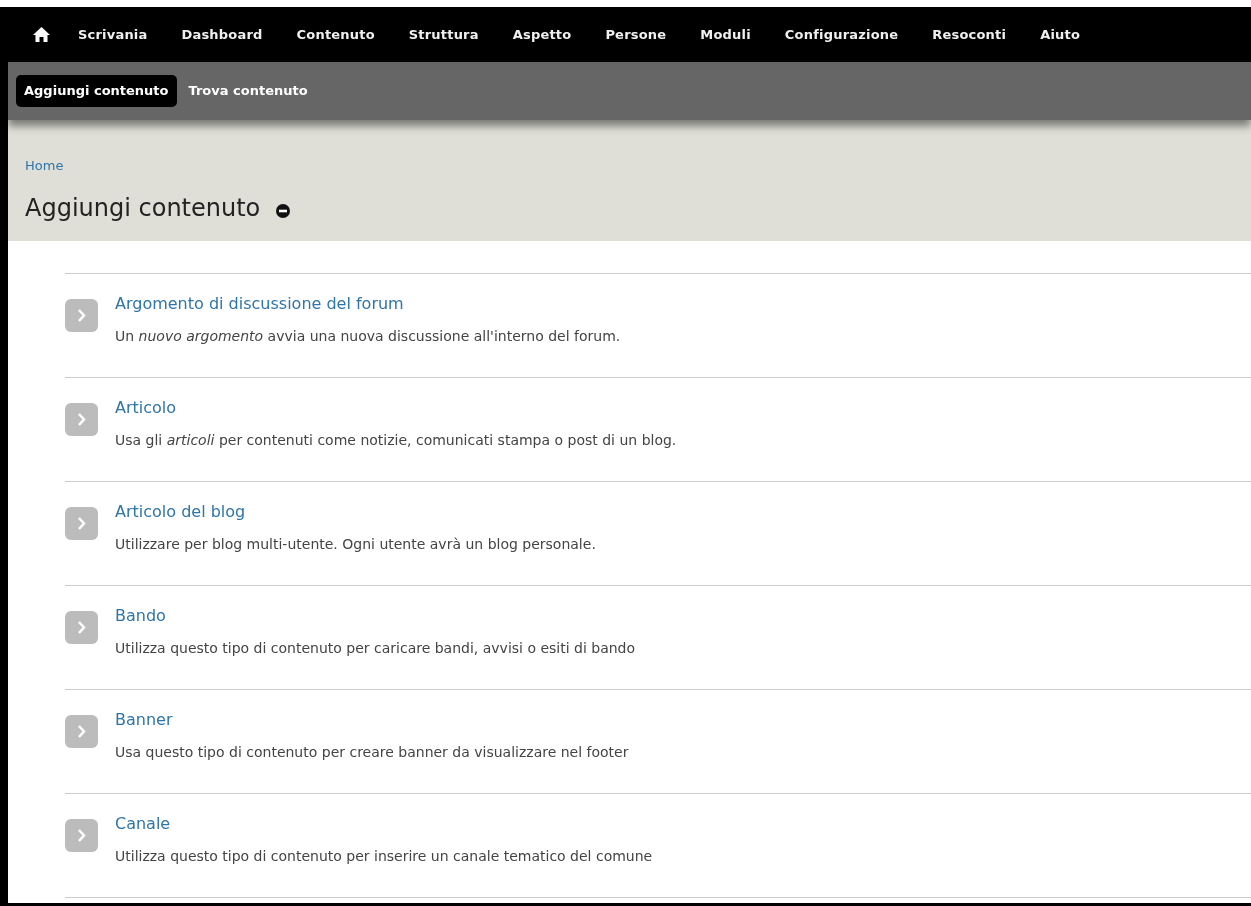 Image resolution: width=1251 pixels, height=906 pixels. I want to click on remove-shortcut-icon, so click(283, 210).